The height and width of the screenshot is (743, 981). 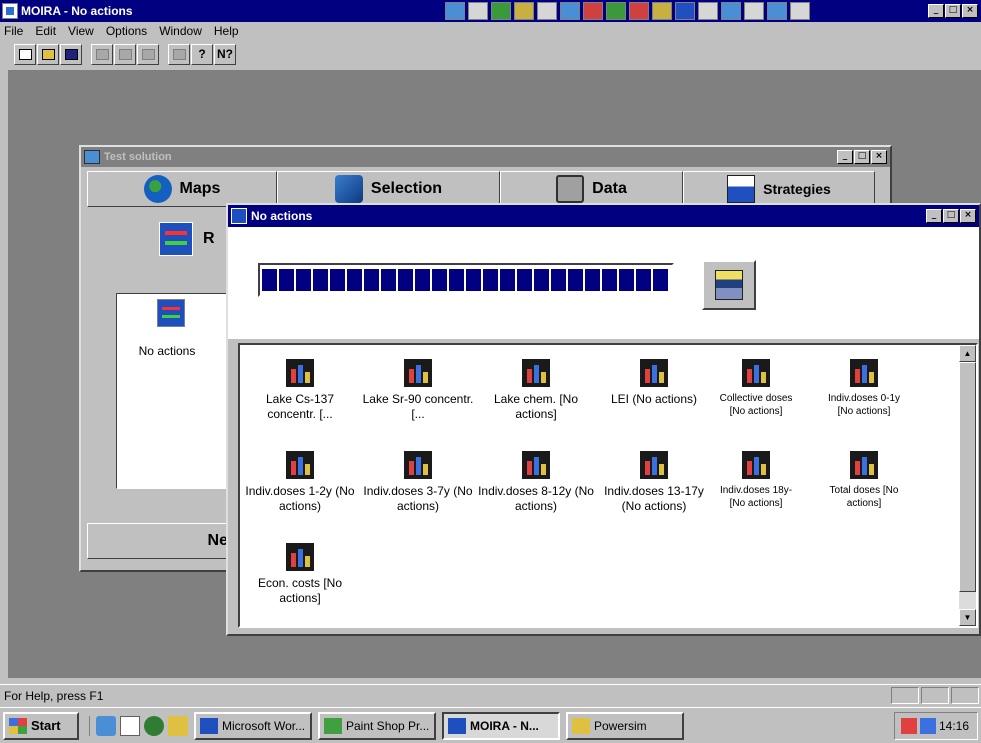 I want to click on restore-icon: □, so click(x=953, y=11).